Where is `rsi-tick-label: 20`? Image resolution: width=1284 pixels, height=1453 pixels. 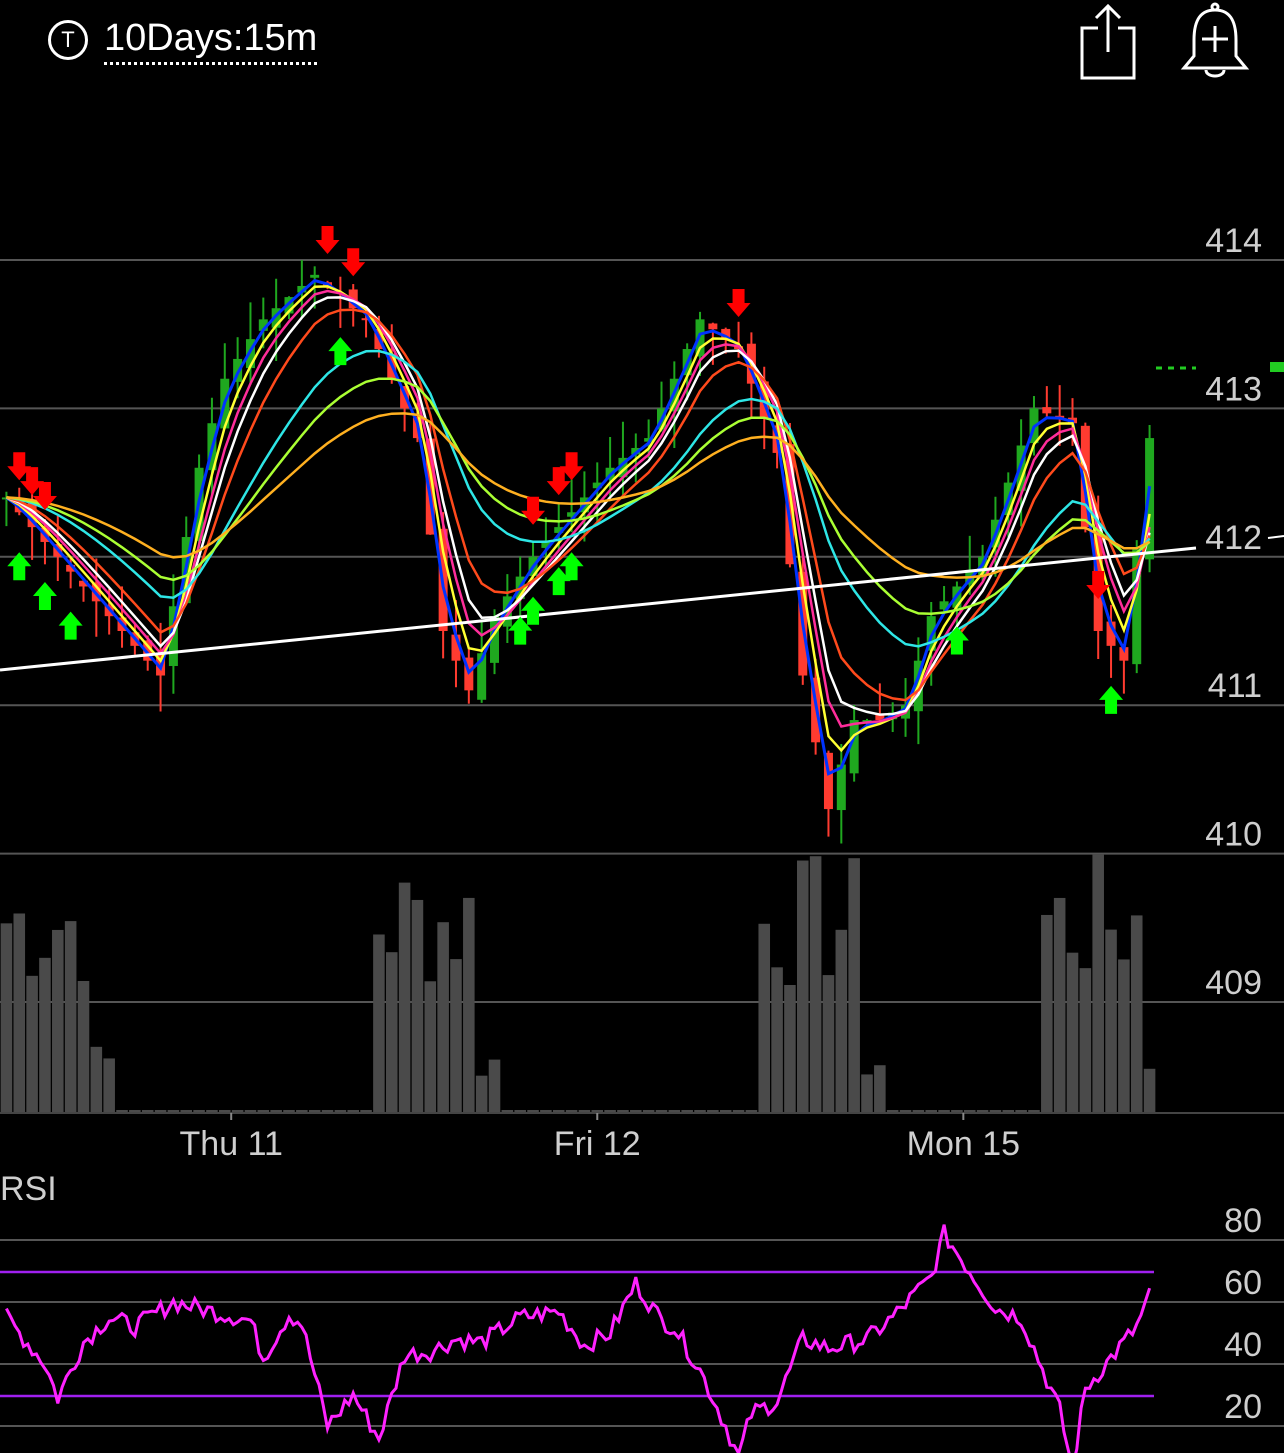
rsi-tick-label: 20 is located at coordinates (1243, 1407).